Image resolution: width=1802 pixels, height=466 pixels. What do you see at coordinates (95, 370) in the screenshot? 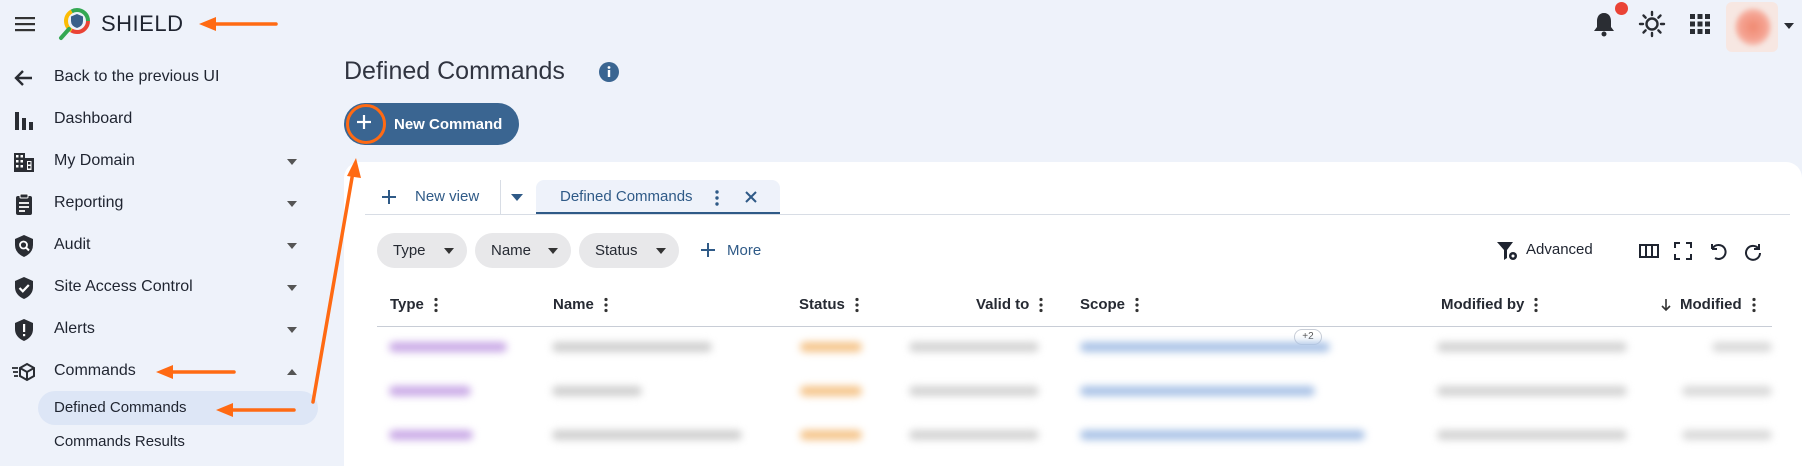
I see `sidebar-item-label: Commands` at bounding box center [95, 370].